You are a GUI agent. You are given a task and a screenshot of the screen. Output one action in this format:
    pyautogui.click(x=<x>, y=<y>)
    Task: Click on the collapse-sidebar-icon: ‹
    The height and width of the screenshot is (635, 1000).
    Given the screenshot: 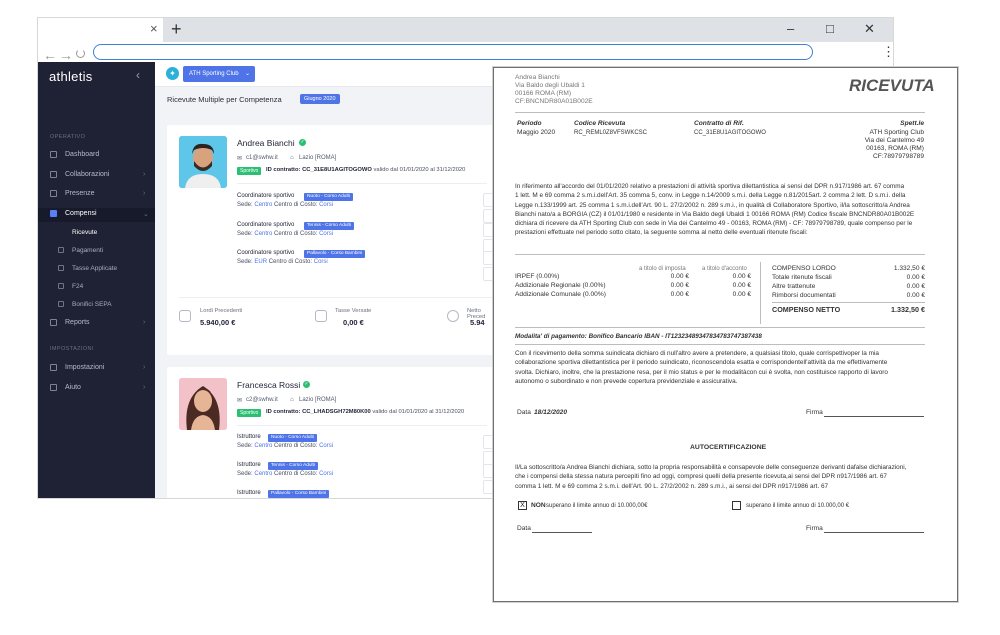 What is the action you would take?
    pyautogui.click(x=138, y=75)
    